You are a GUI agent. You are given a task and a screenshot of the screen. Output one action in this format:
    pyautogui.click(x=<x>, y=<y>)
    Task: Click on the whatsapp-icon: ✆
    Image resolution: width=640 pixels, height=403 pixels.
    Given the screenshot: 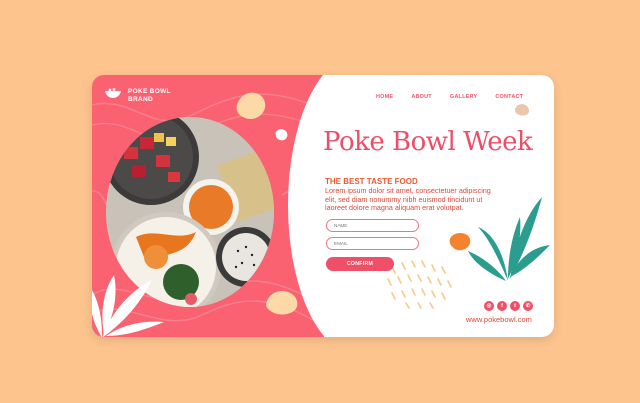 What is the action you would take?
    pyautogui.click(x=528, y=306)
    